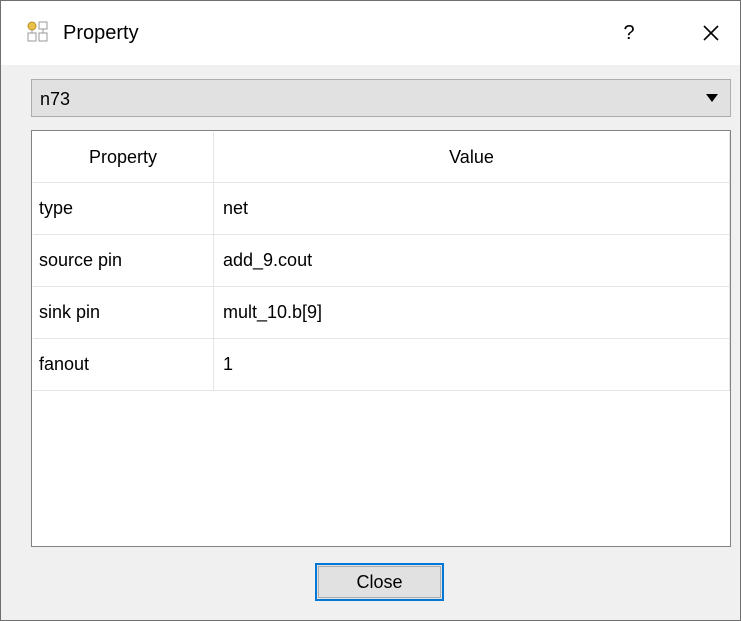 The width and height of the screenshot is (741, 621). I want to click on selected-object: n73, so click(55, 99).